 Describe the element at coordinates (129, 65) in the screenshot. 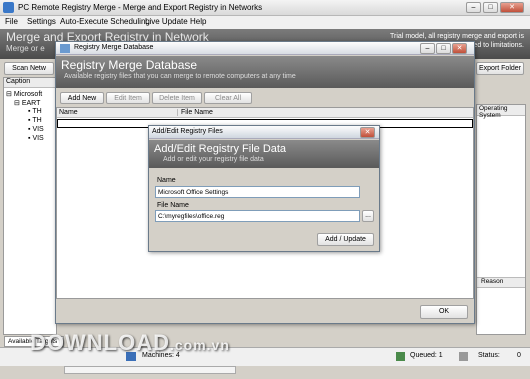

I see `merge-dialog-heading: Registry Merge Database` at that location.